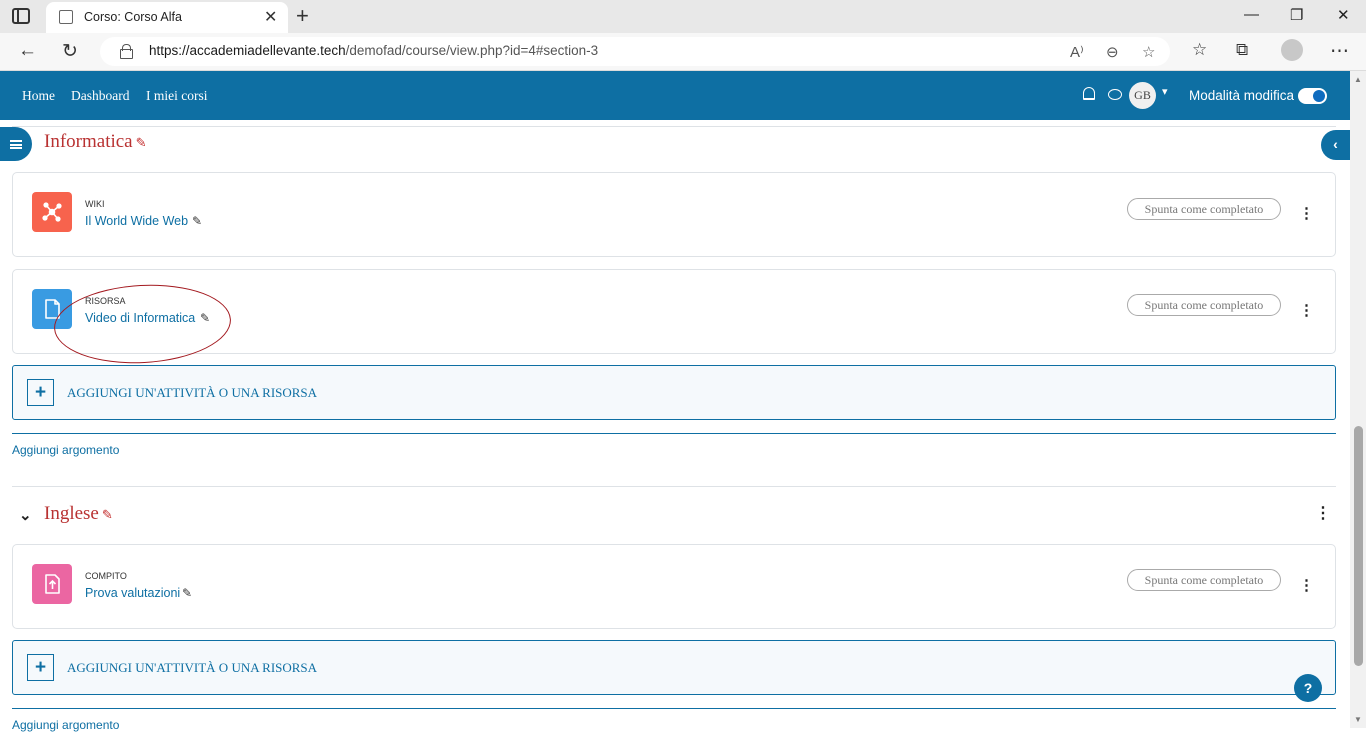 The height and width of the screenshot is (732, 1366). Describe the element at coordinates (1112, 52) in the screenshot. I see `zoom-icon: ⊖` at that location.